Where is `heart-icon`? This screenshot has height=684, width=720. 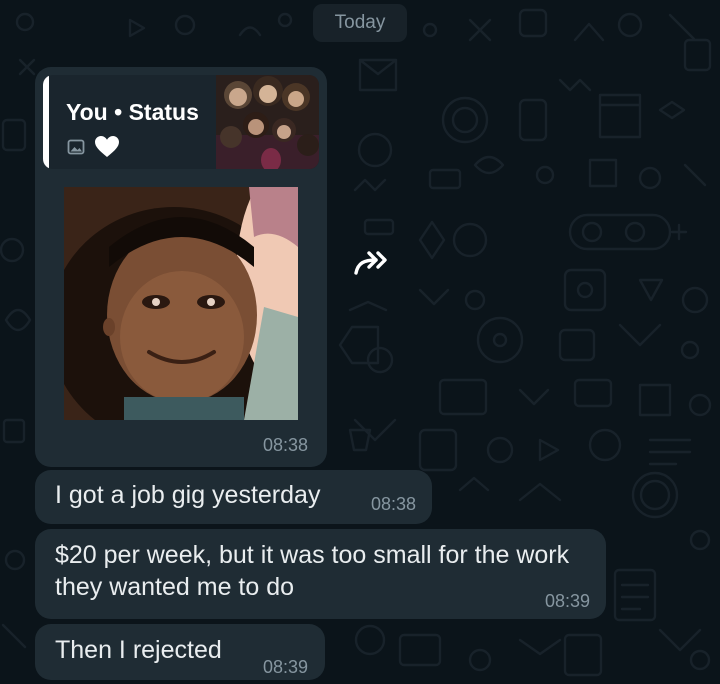 heart-icon is located at coordinates (107, 146).